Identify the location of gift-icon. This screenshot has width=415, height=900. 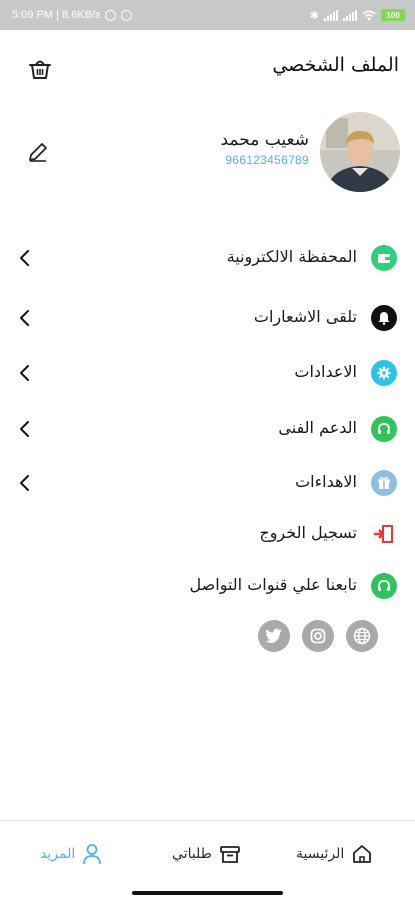
(384, 483).